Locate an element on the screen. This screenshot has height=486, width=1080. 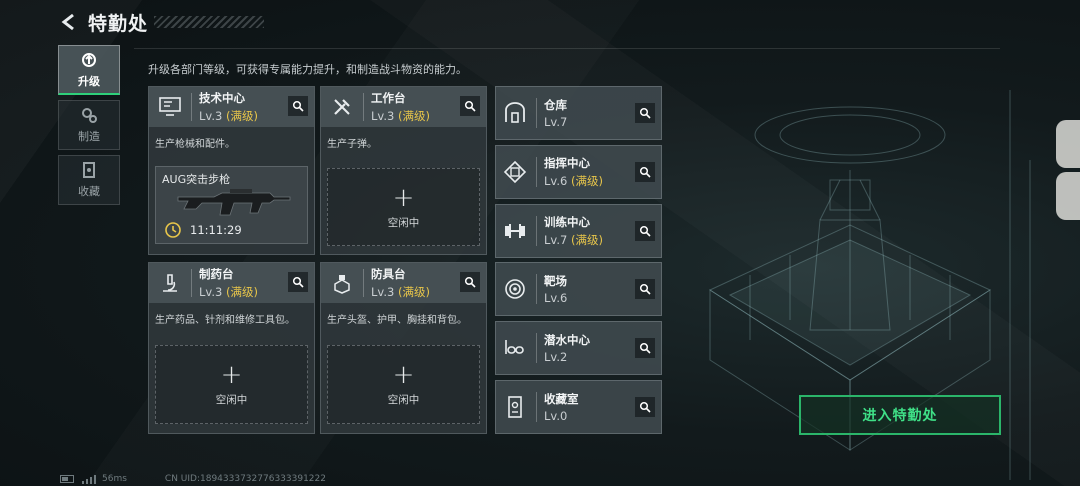
facility-name: 收藏室 is located at coordinates (561, 399).